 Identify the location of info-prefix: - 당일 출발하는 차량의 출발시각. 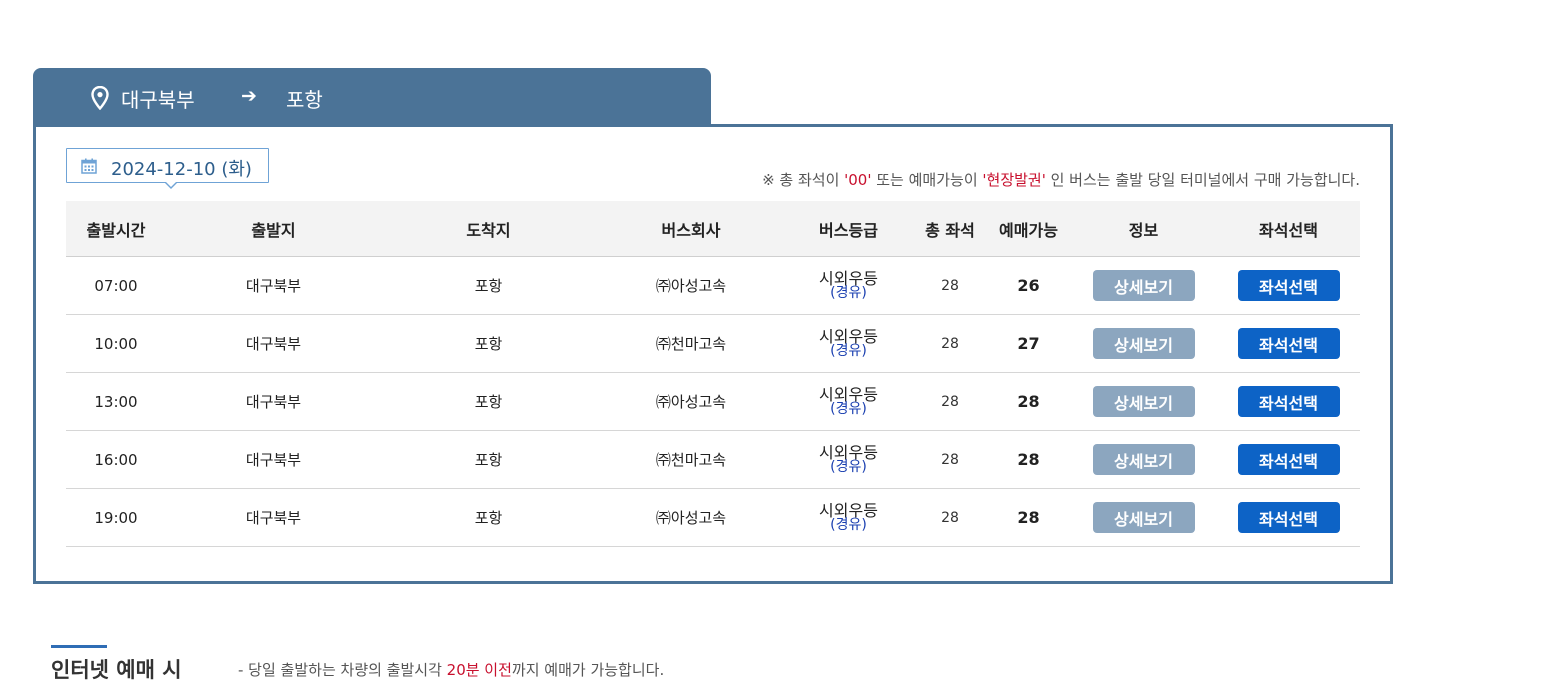
(342, 670).